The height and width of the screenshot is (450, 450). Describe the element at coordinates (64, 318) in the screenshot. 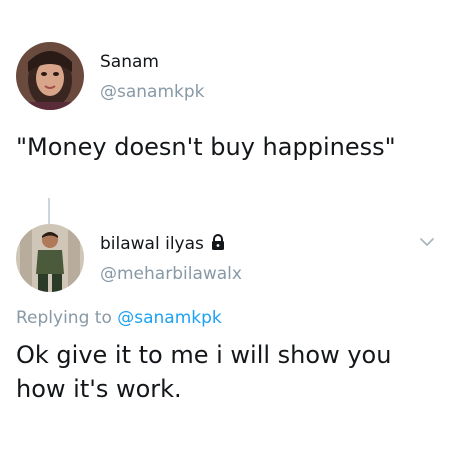

I see `replying-to-label: Replying to` at that location.